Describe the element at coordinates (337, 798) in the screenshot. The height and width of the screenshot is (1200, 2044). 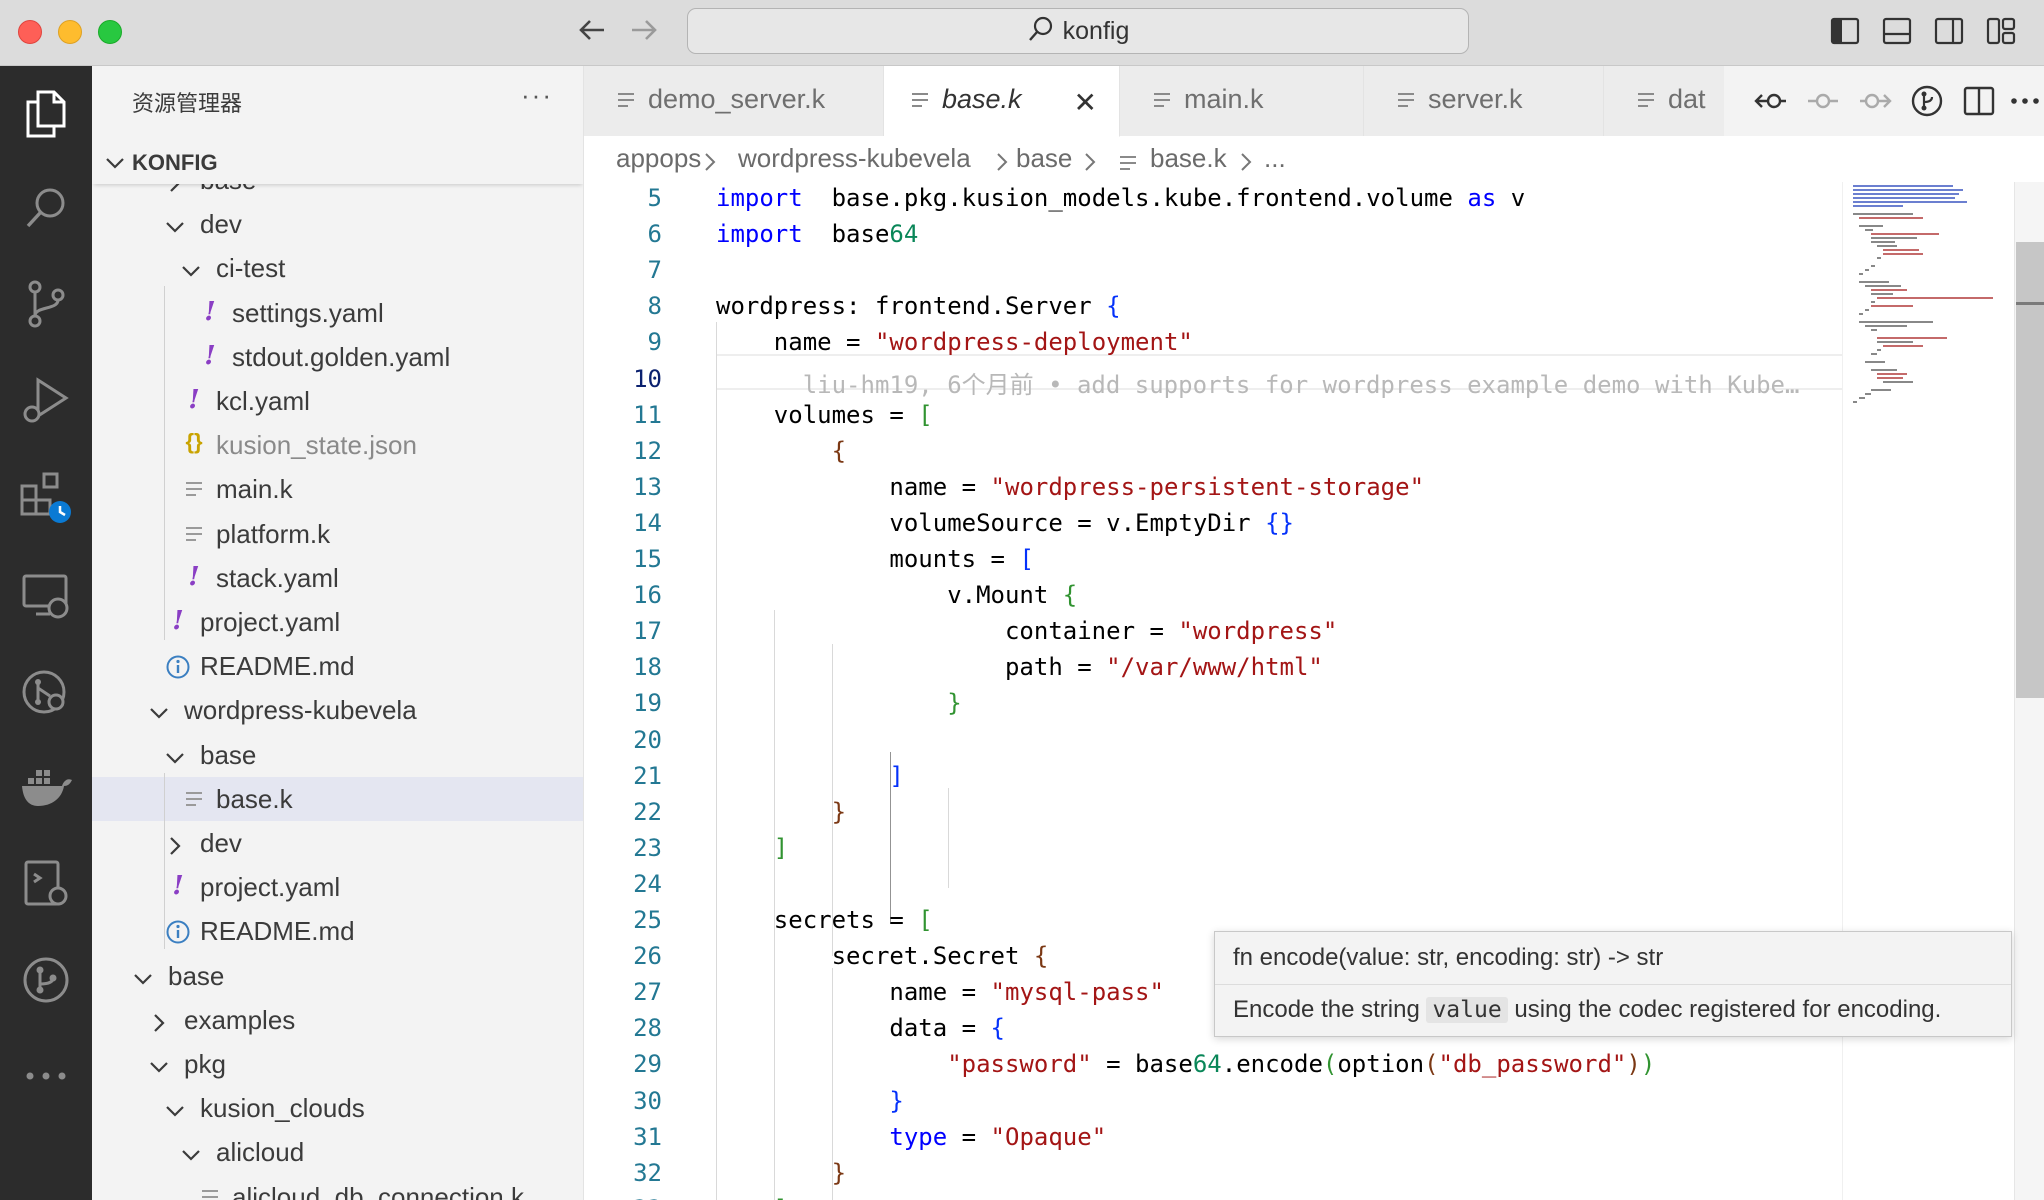
I see `tree-item: base.k` at that location.